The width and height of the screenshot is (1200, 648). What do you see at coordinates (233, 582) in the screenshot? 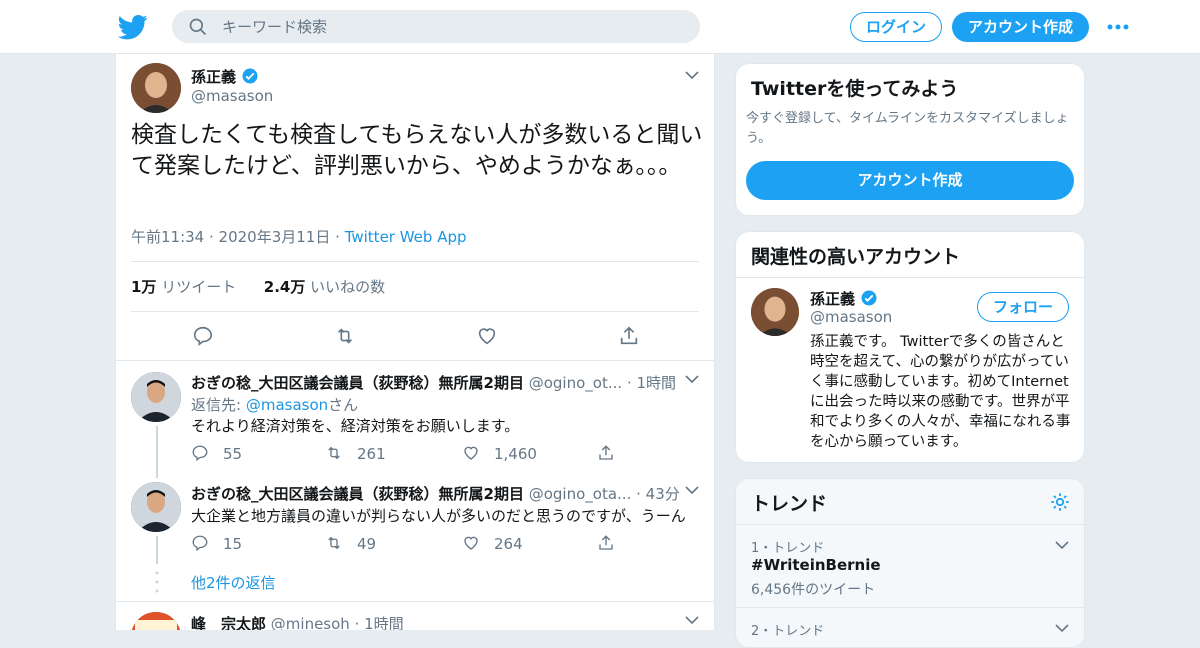
I see `show-more-replies-link: 他2件の返信` at bounding box center [233, 582].